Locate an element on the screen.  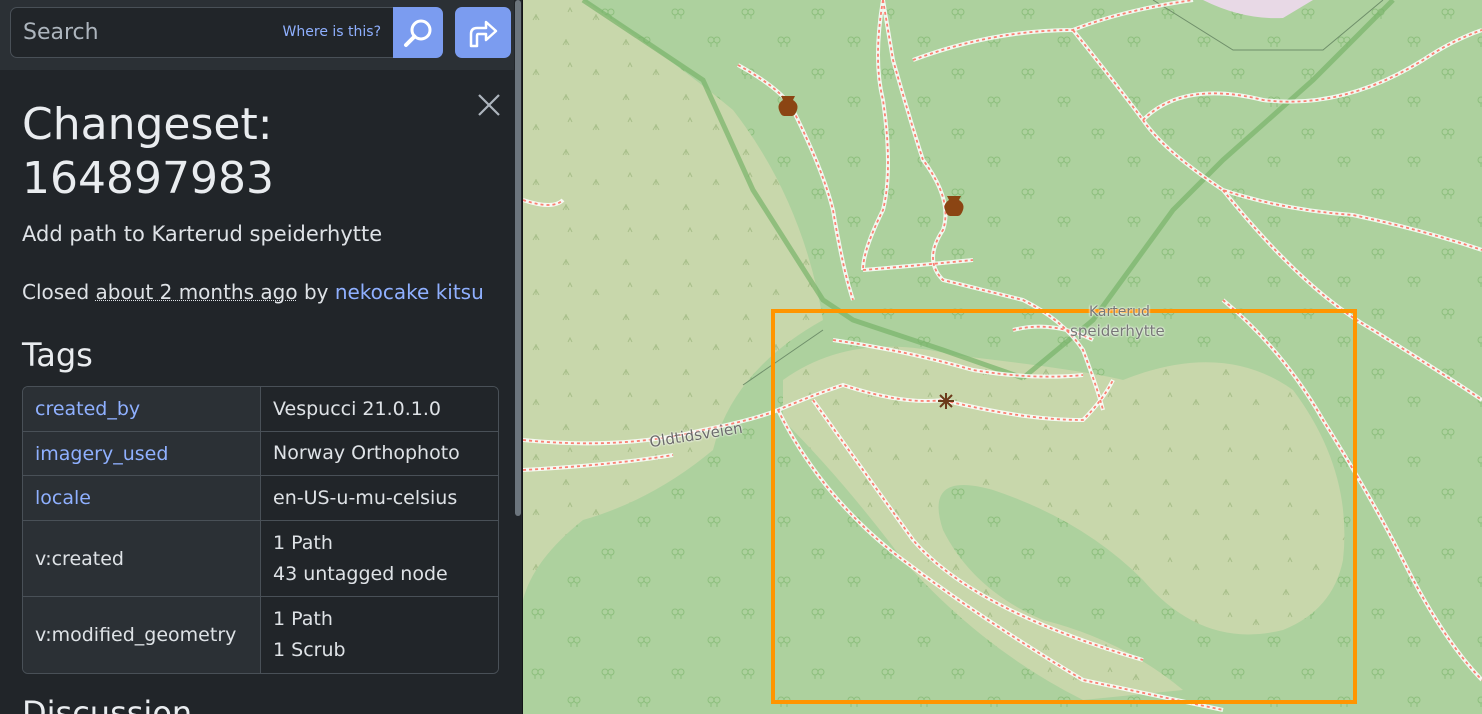
close-icon is located at coordinates (489, 105).